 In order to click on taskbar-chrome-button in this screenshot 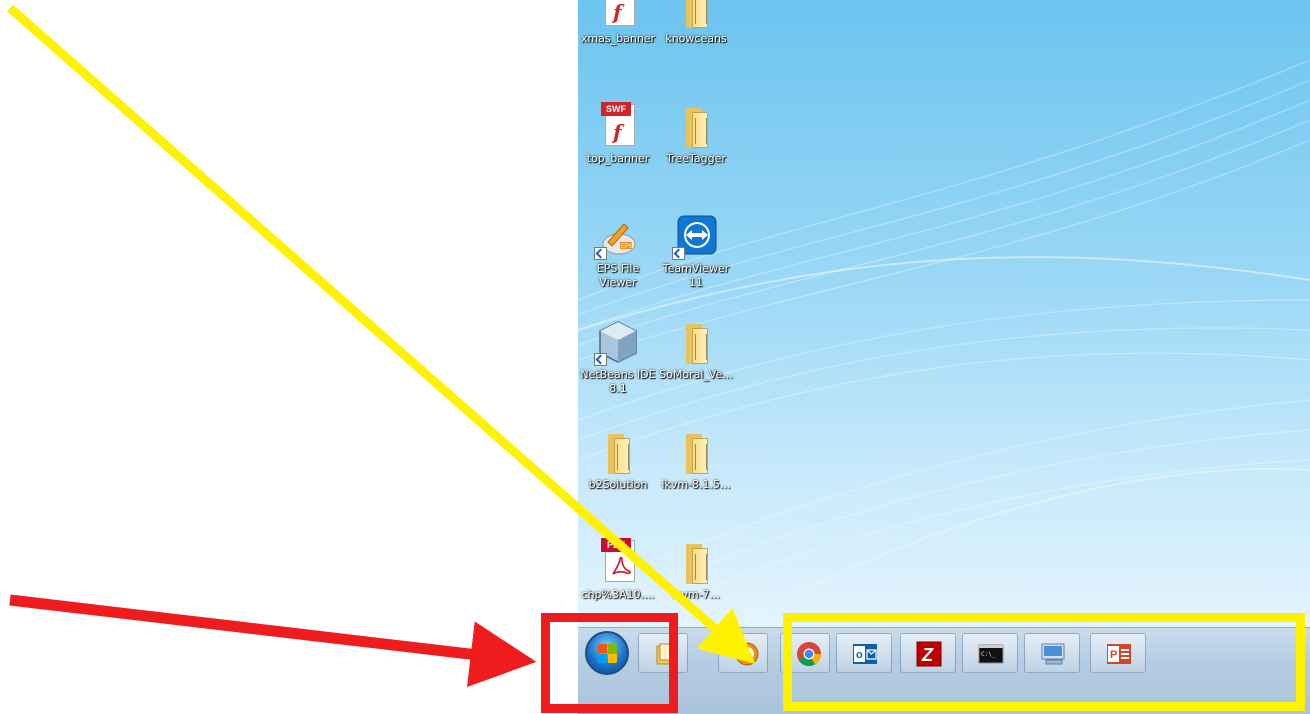, I will do `click(805, 653)`.